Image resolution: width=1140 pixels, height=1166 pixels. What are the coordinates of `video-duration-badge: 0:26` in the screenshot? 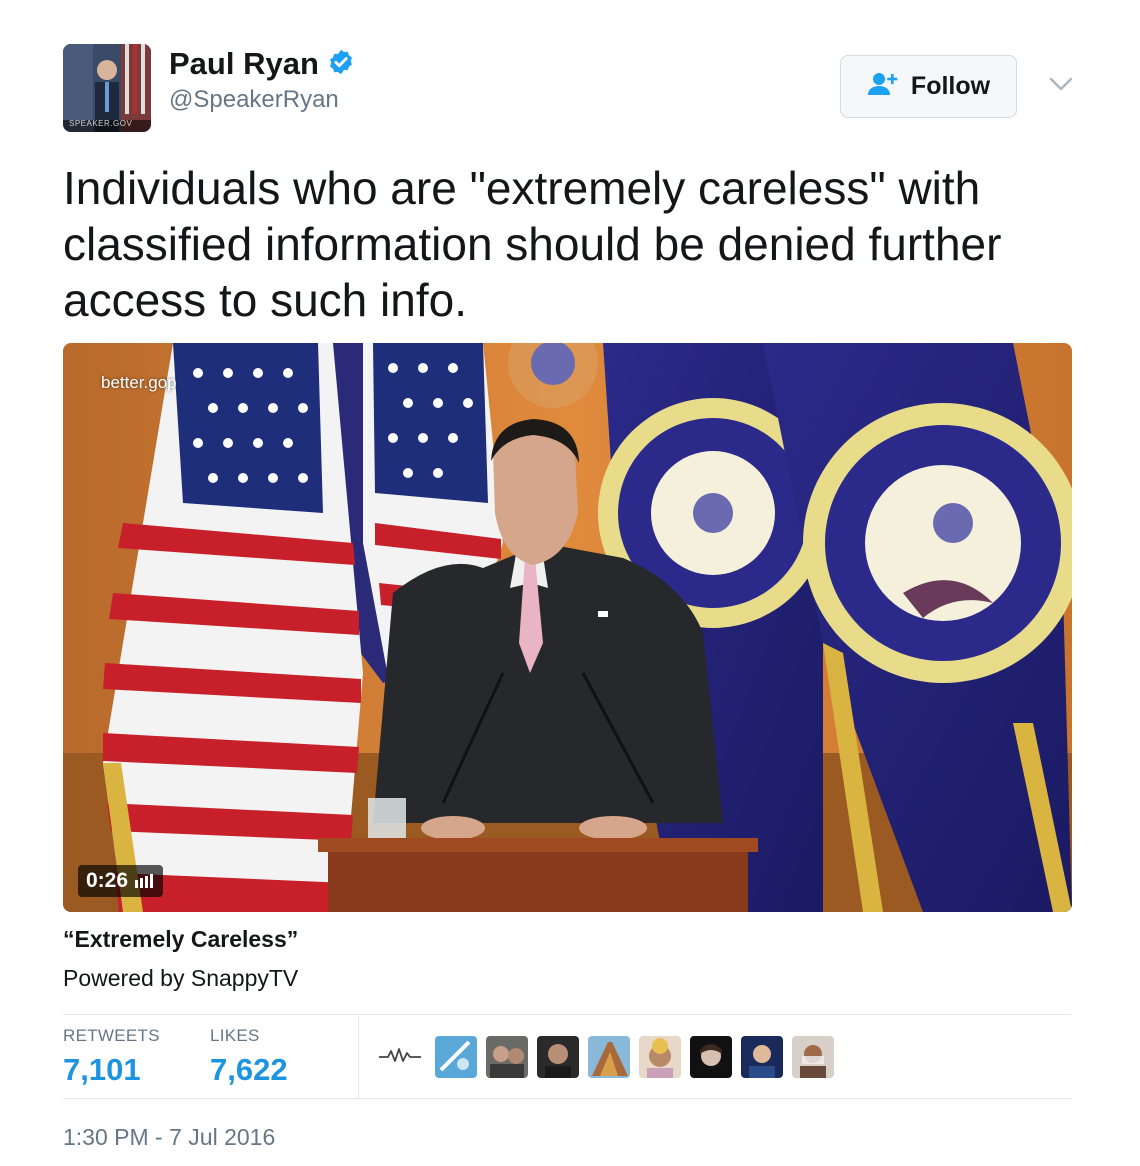 It's located at (121, 881).